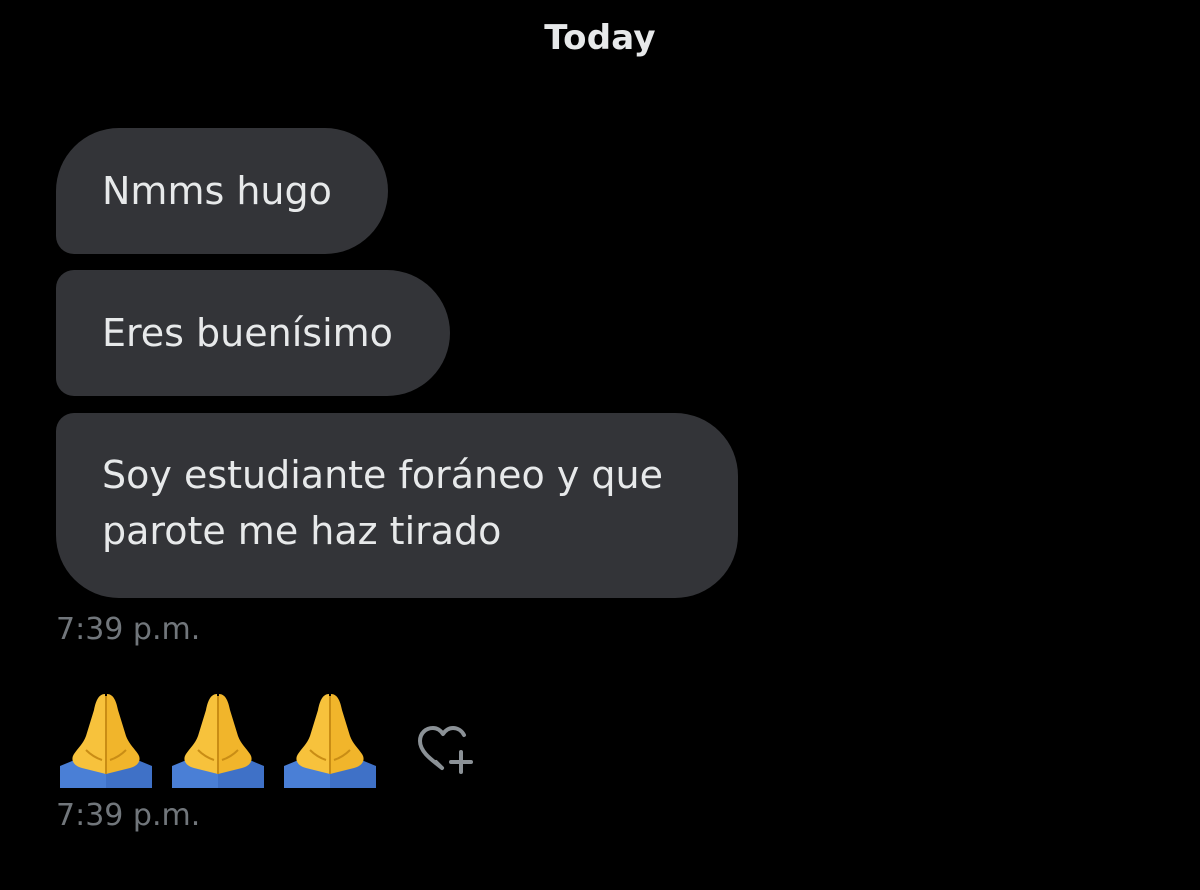 The height and width of the screenshot is (890, 1200). What do you see at coordinates (382, 475) in the screenshot?
I see `message-text-line: Soy estudiante foráneo y que` at bounding box center [382, 475].